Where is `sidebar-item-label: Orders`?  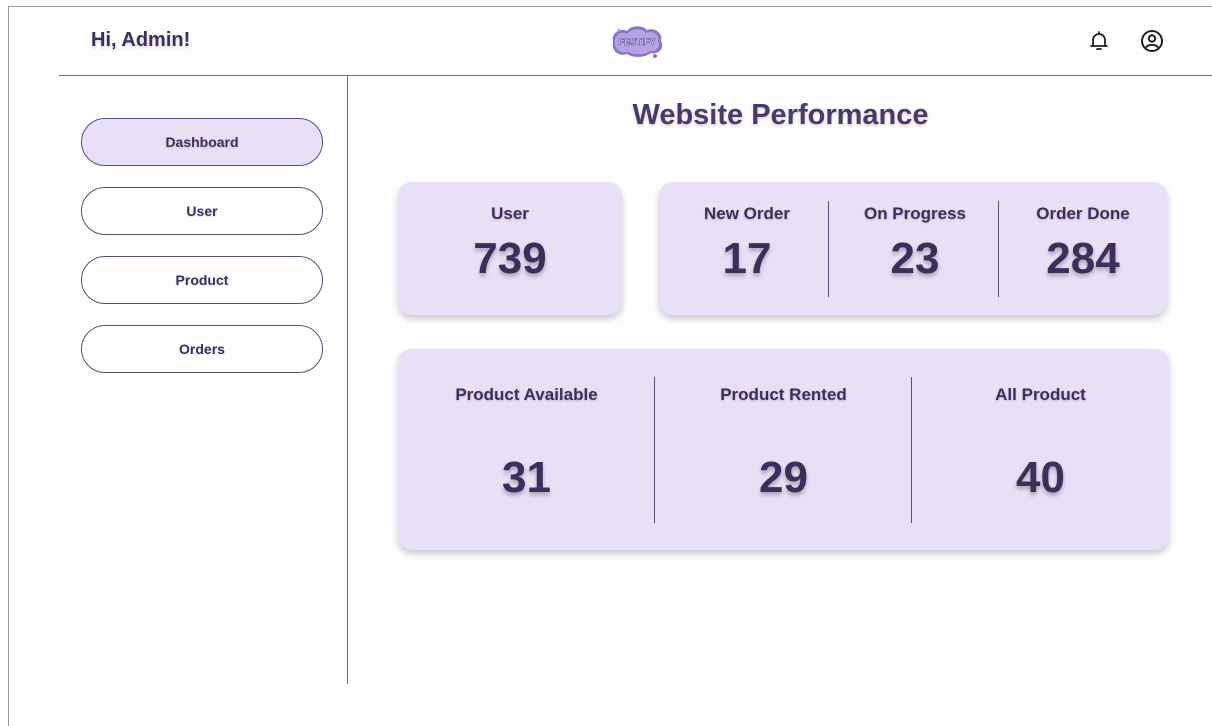
sidebar-item-label: Orders is located at coordinates (202, 349).